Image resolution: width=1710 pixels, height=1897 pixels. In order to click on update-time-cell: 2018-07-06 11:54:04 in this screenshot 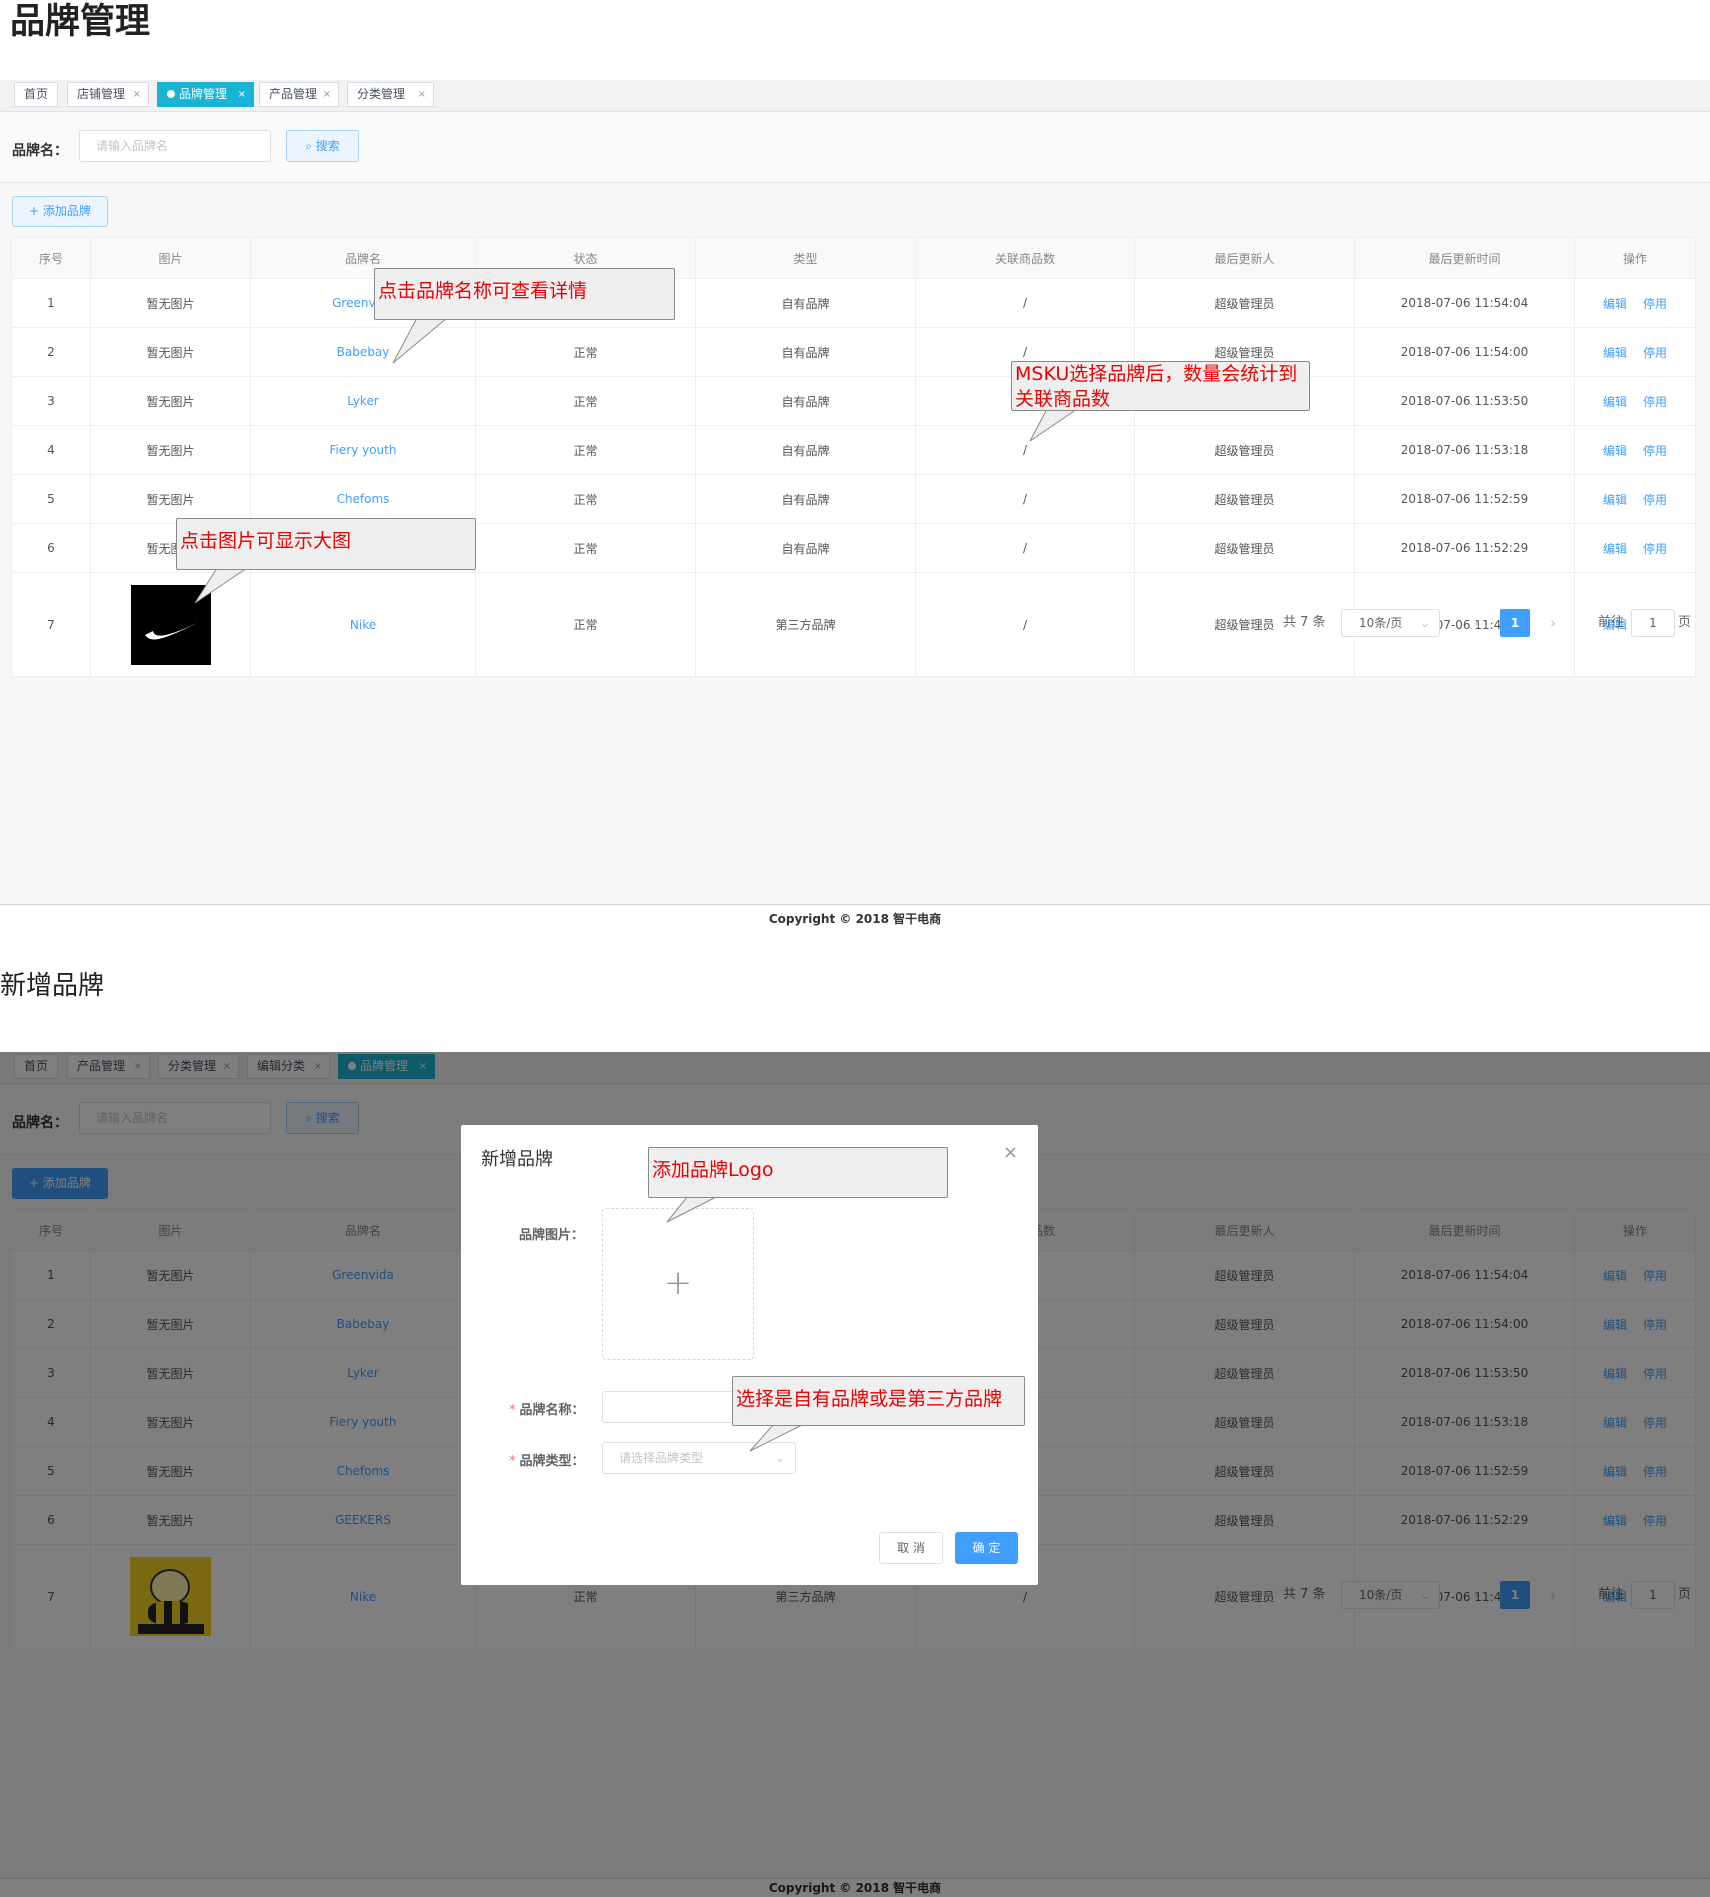, I will do `click(1464, 303)`.